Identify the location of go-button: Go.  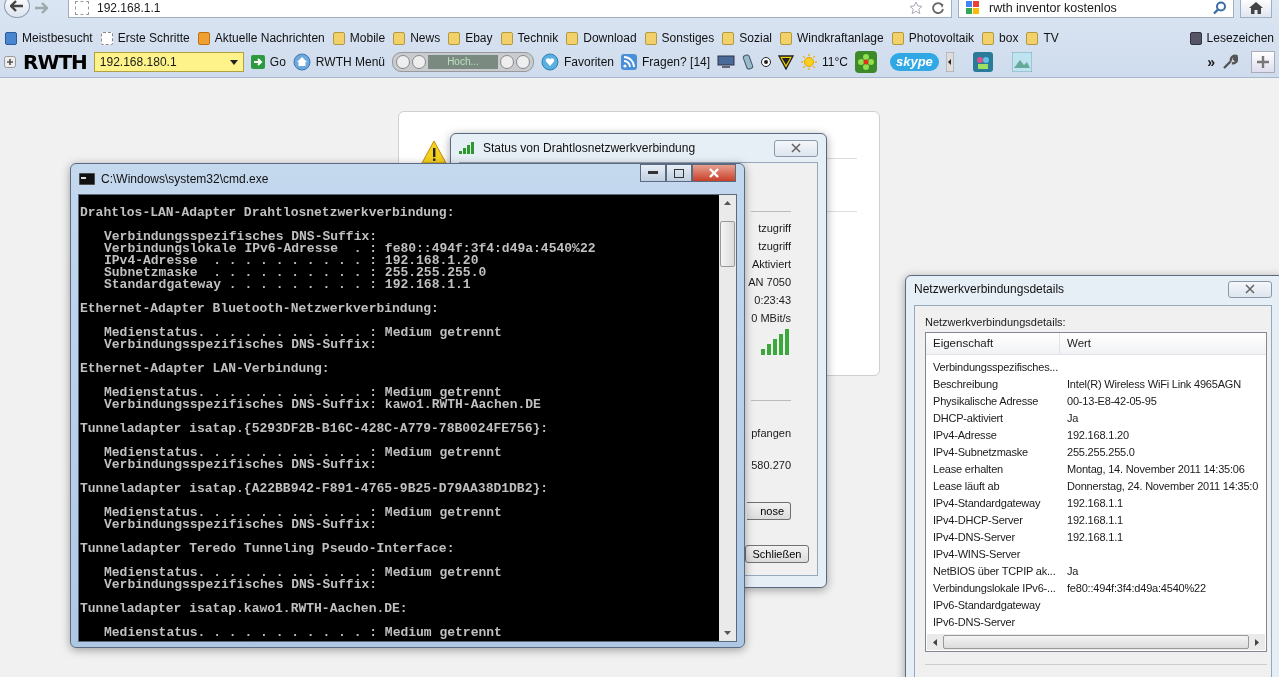
(268, 62).